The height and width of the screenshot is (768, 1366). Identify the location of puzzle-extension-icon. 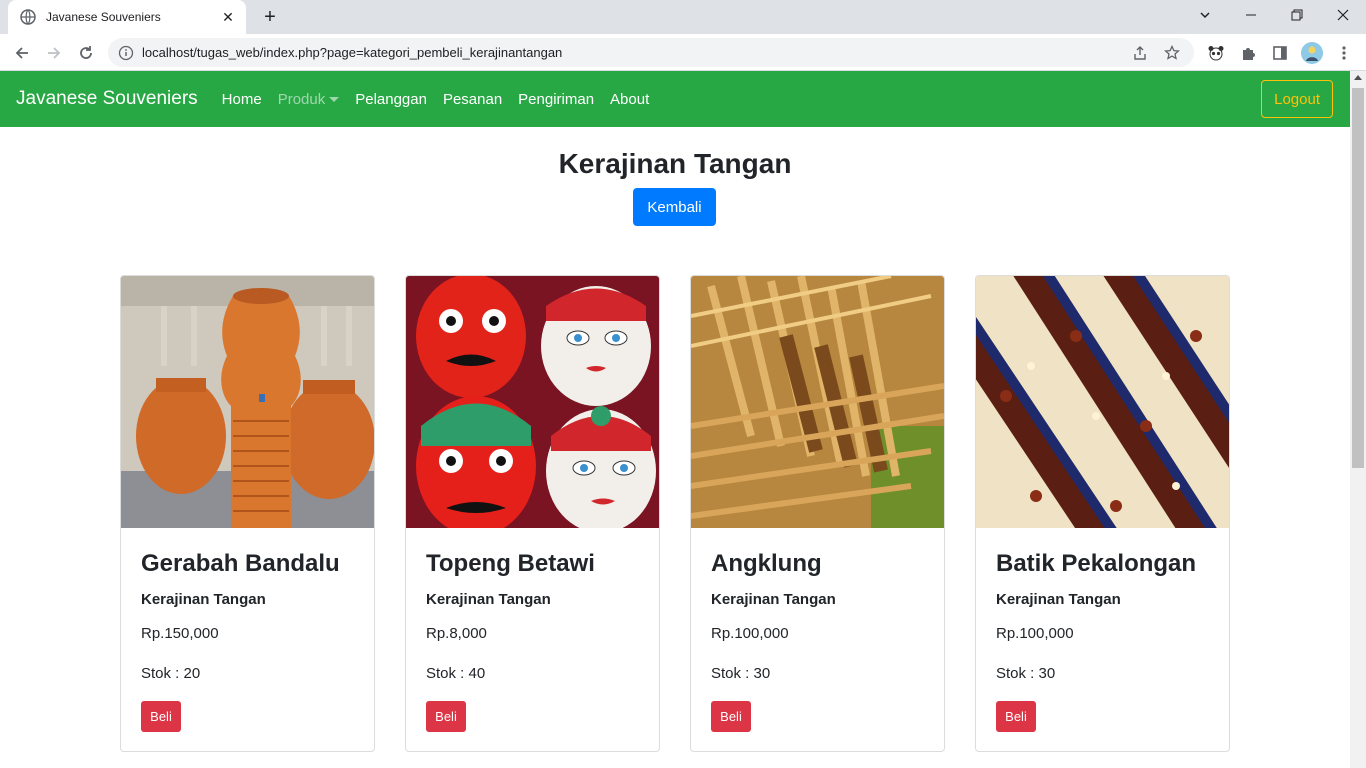
(1248, 53).